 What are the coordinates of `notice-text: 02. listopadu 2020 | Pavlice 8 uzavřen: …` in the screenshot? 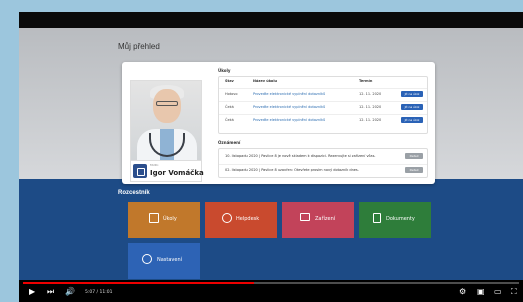 It's located at (292, 170).